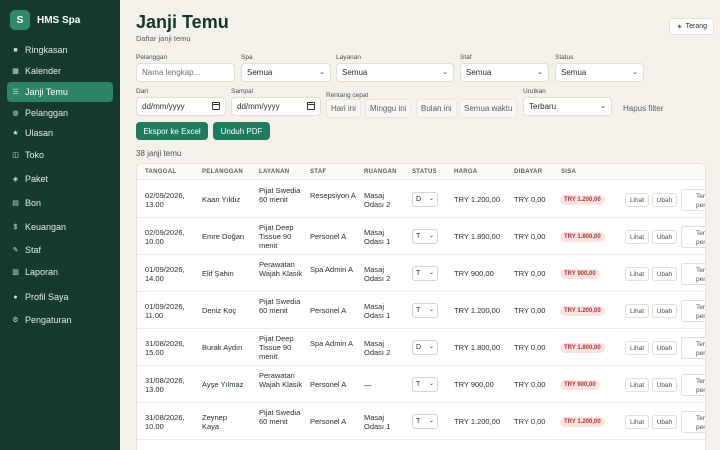  I want to click on filter-label-spa: Spa, so click(247, 57).